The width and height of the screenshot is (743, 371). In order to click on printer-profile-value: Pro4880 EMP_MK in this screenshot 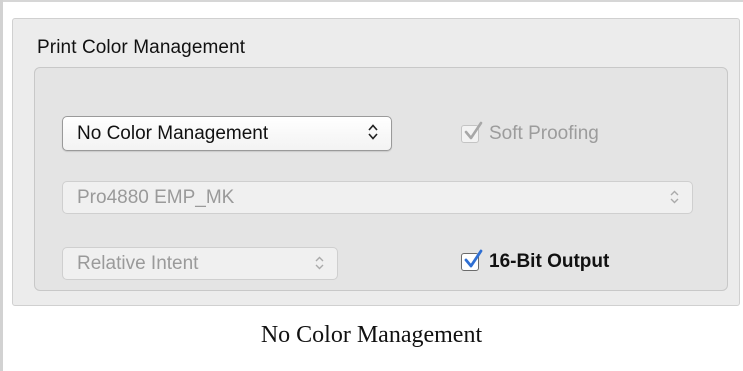, I will do `click(156, 197)`.